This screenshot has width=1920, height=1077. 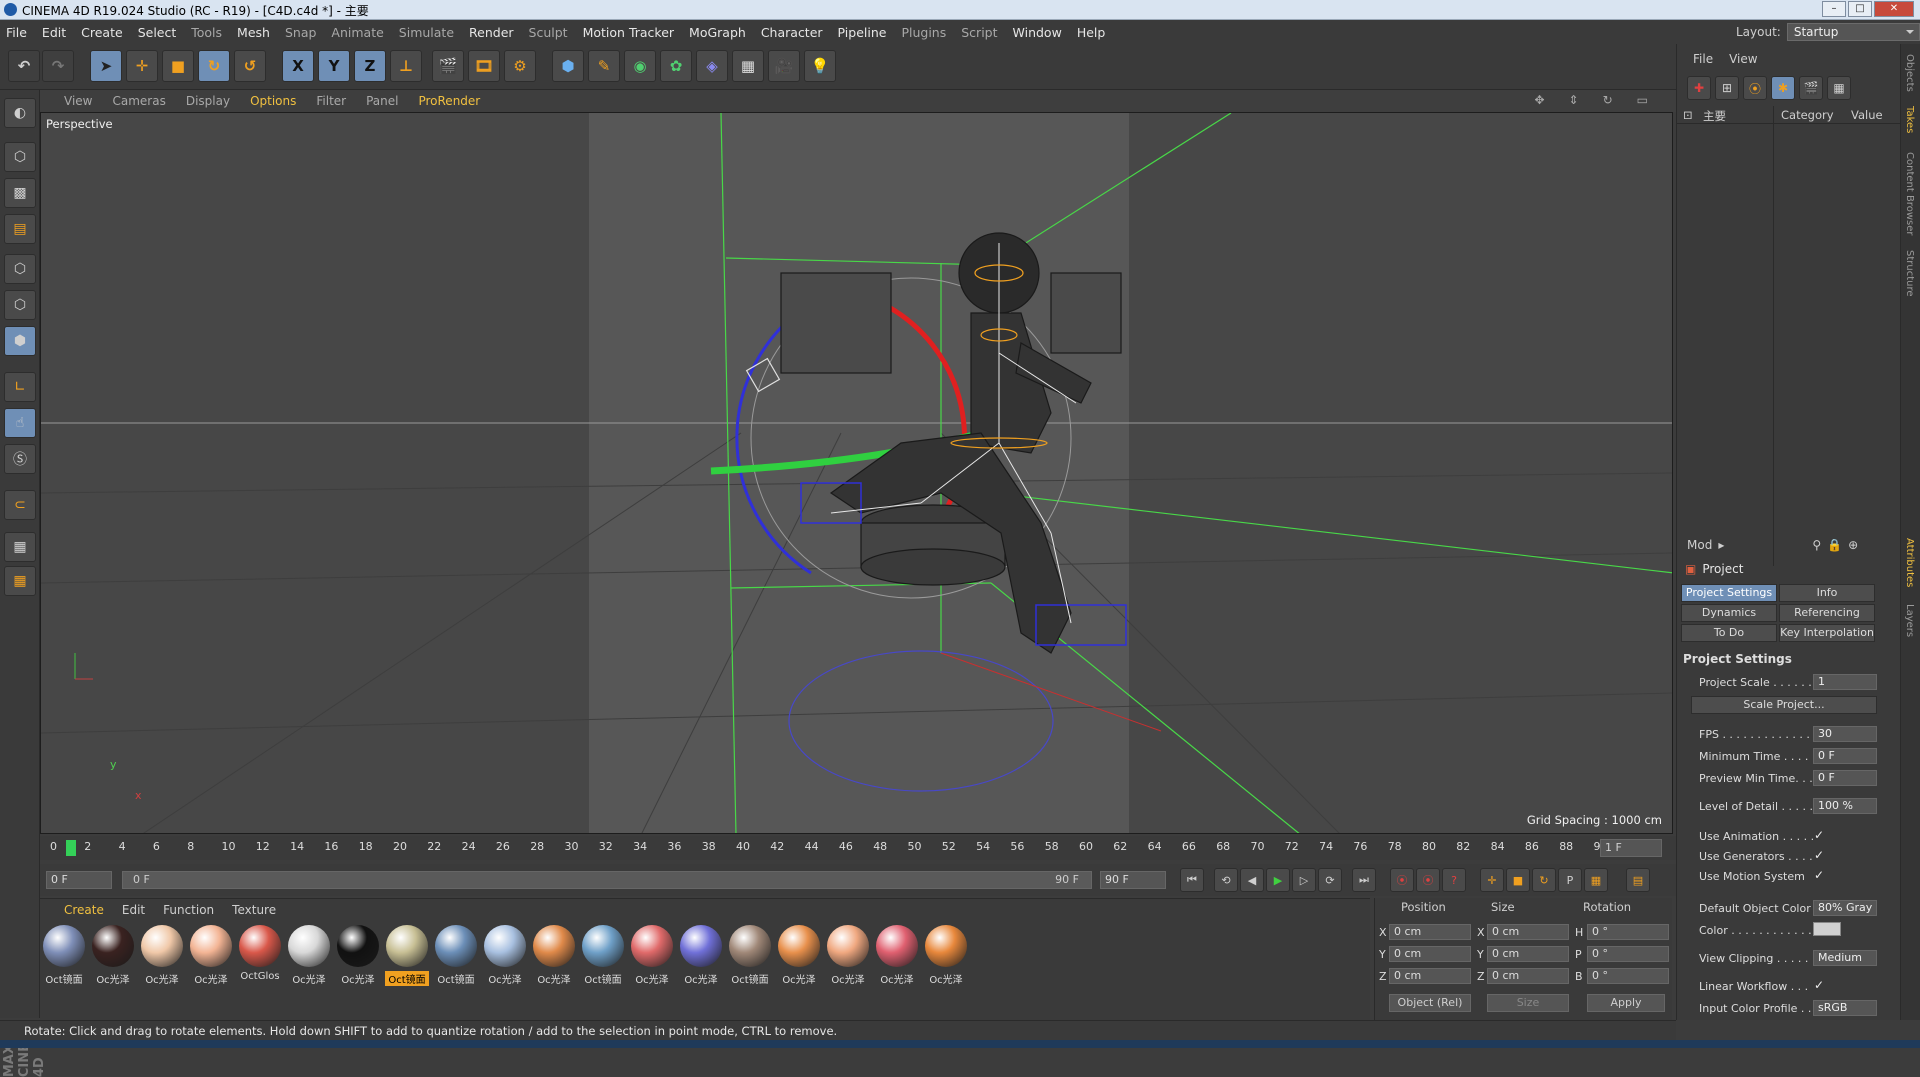 What do you see at coordinates (607, 880) in the screenshot?
I see `frame-range-slider: 0 F 90 F` at bounding box center [607, 880].